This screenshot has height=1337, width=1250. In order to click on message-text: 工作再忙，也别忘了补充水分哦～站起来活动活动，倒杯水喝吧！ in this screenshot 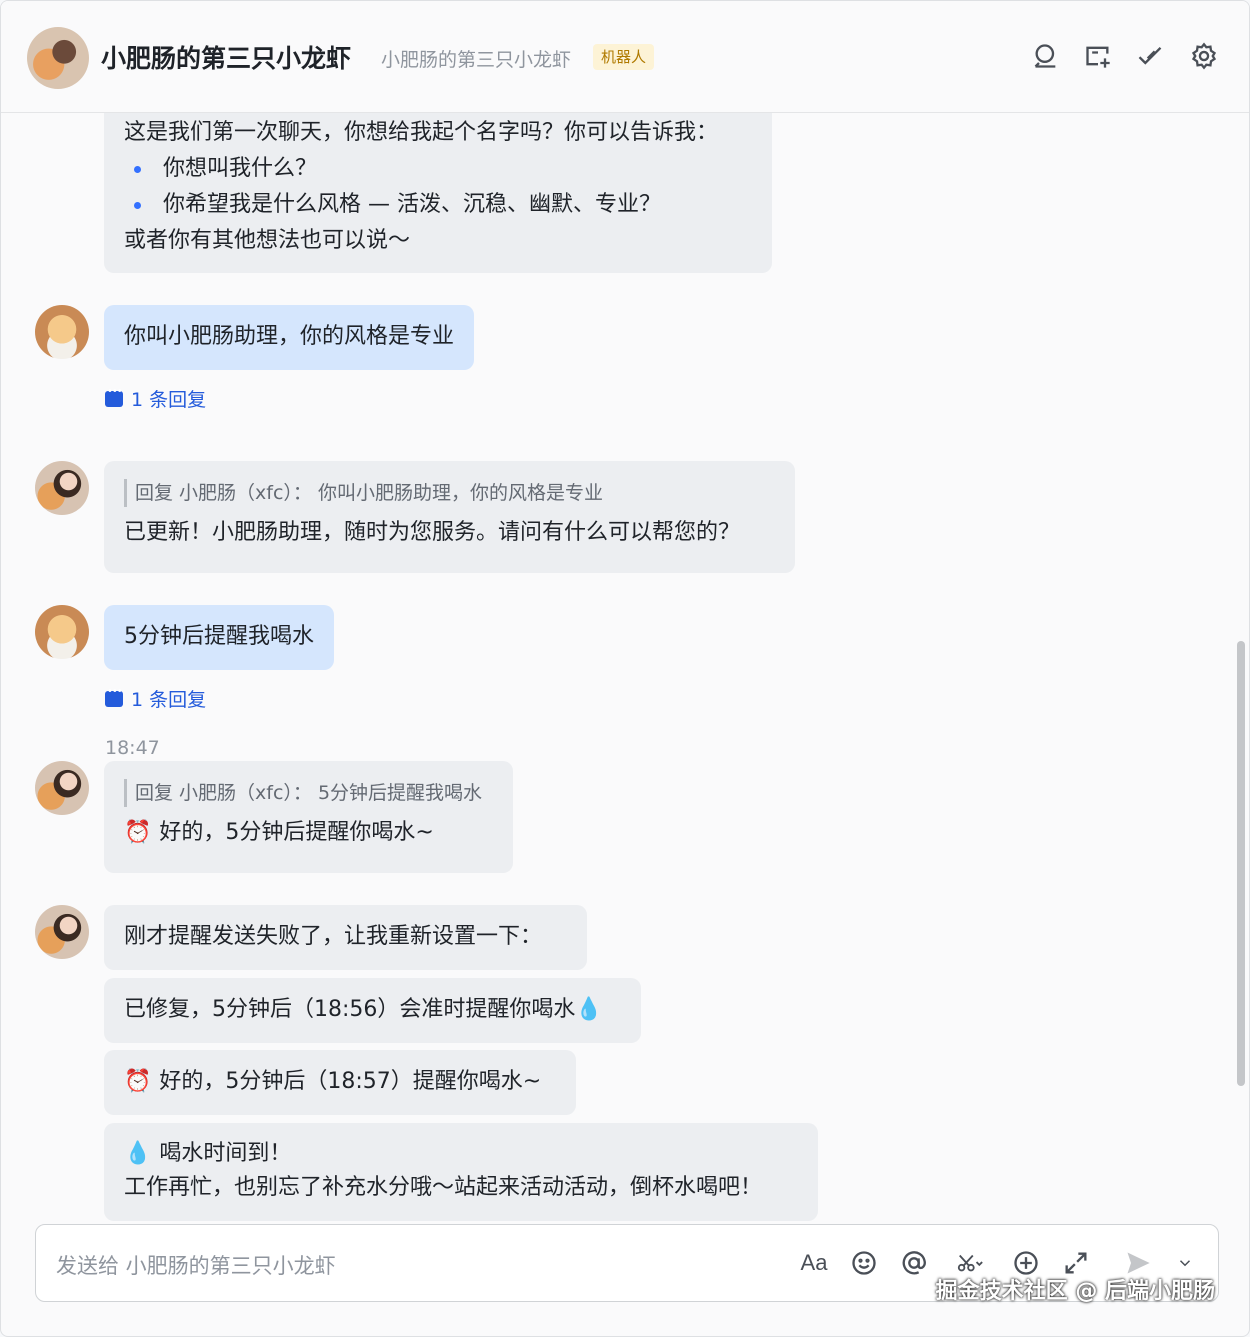, I will do `click(443, 1187)`.